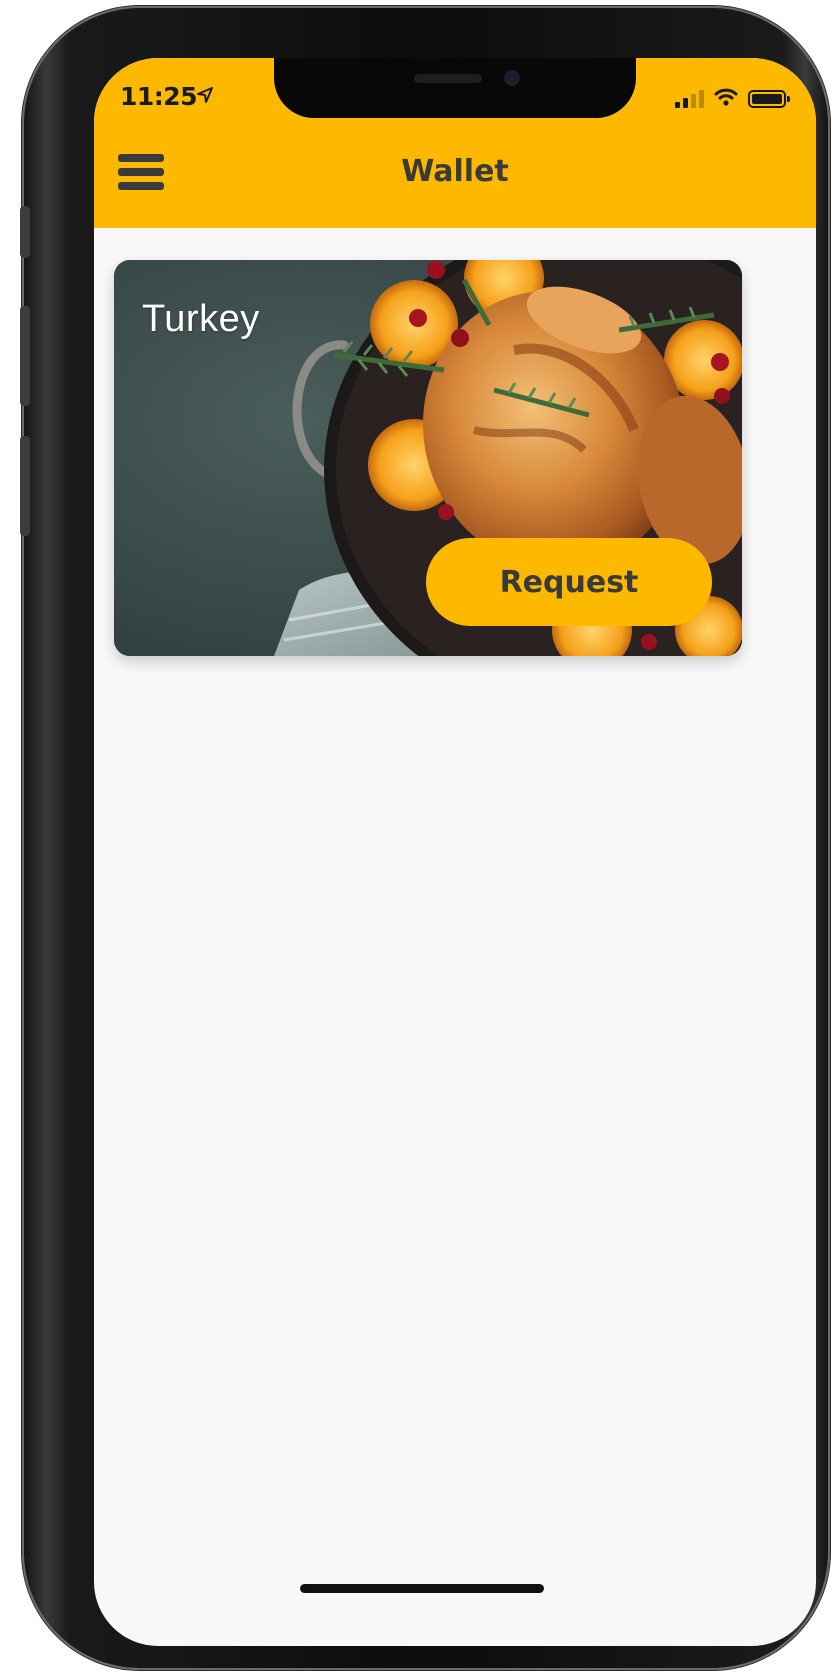 This screenshot has width=831, height=1672. Describe the element at coordinates (25, 232) in the screenshot. I see `mute-switch` at that location.